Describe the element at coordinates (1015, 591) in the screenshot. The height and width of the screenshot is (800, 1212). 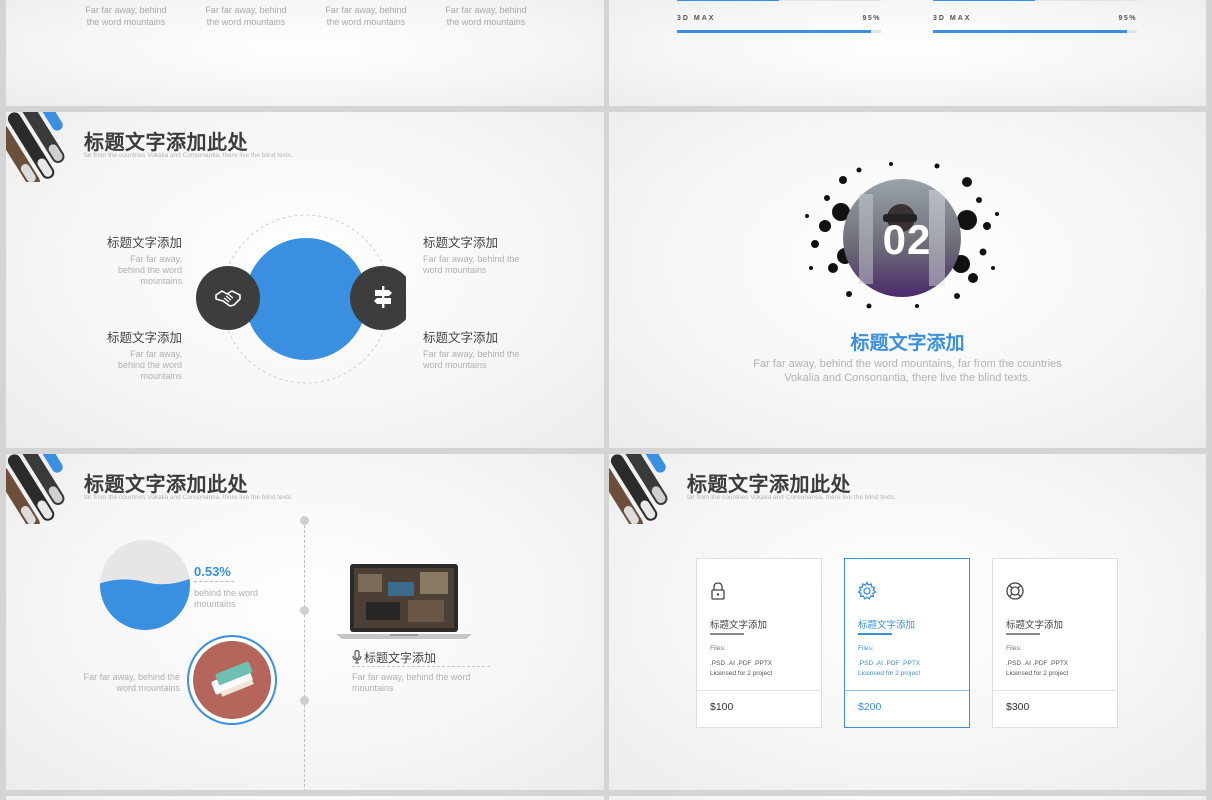
I see `lifebuoy-icon` at that location.